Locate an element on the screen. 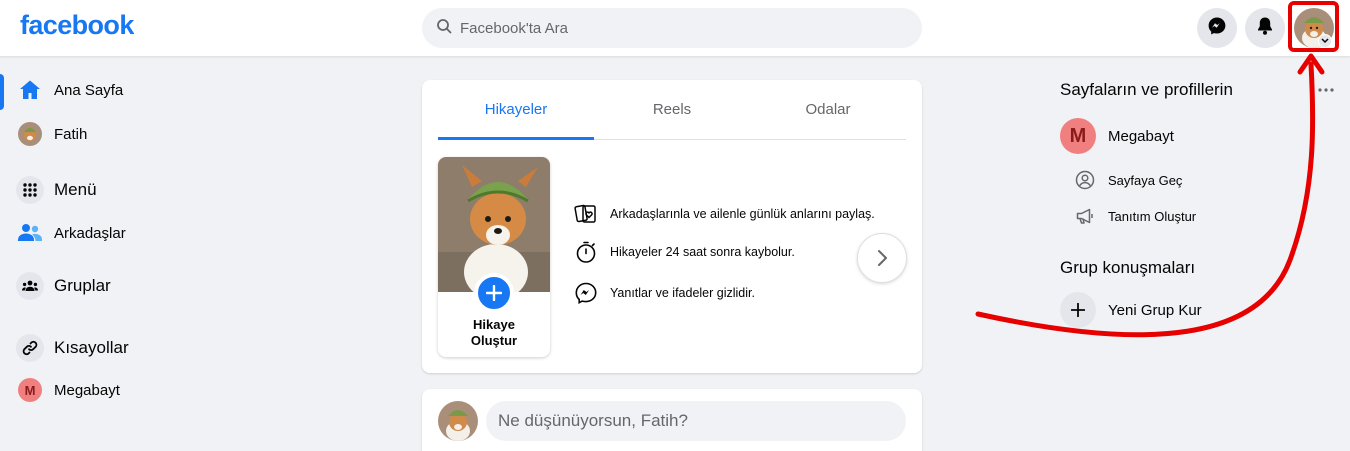 Image resolution: width=1350 pixels, height=451 pixels. sidebar-item-label: Megabayt is located at coordinates (87, 390).